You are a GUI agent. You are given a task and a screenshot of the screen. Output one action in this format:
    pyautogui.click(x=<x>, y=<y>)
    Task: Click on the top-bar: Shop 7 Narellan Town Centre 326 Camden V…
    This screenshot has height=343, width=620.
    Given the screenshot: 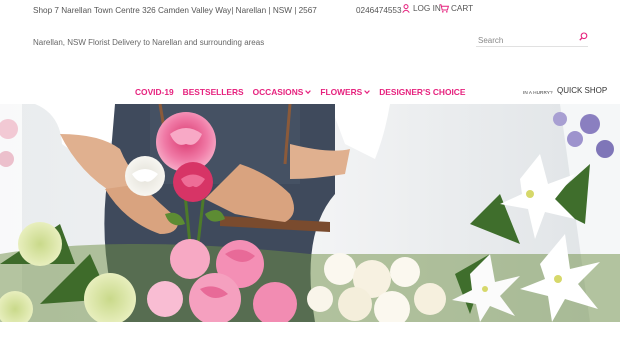 What is the action you would take?
    pyautogui.click(x=310, y=10)
    